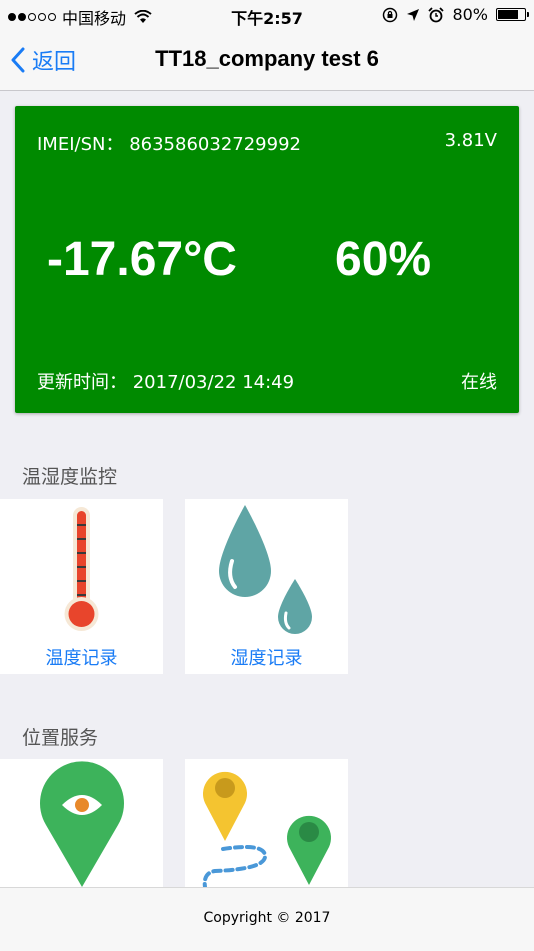 Image resolution: width=534 pixels, height=951 pixels. I want to click on battery-icon, so click(512, 14).